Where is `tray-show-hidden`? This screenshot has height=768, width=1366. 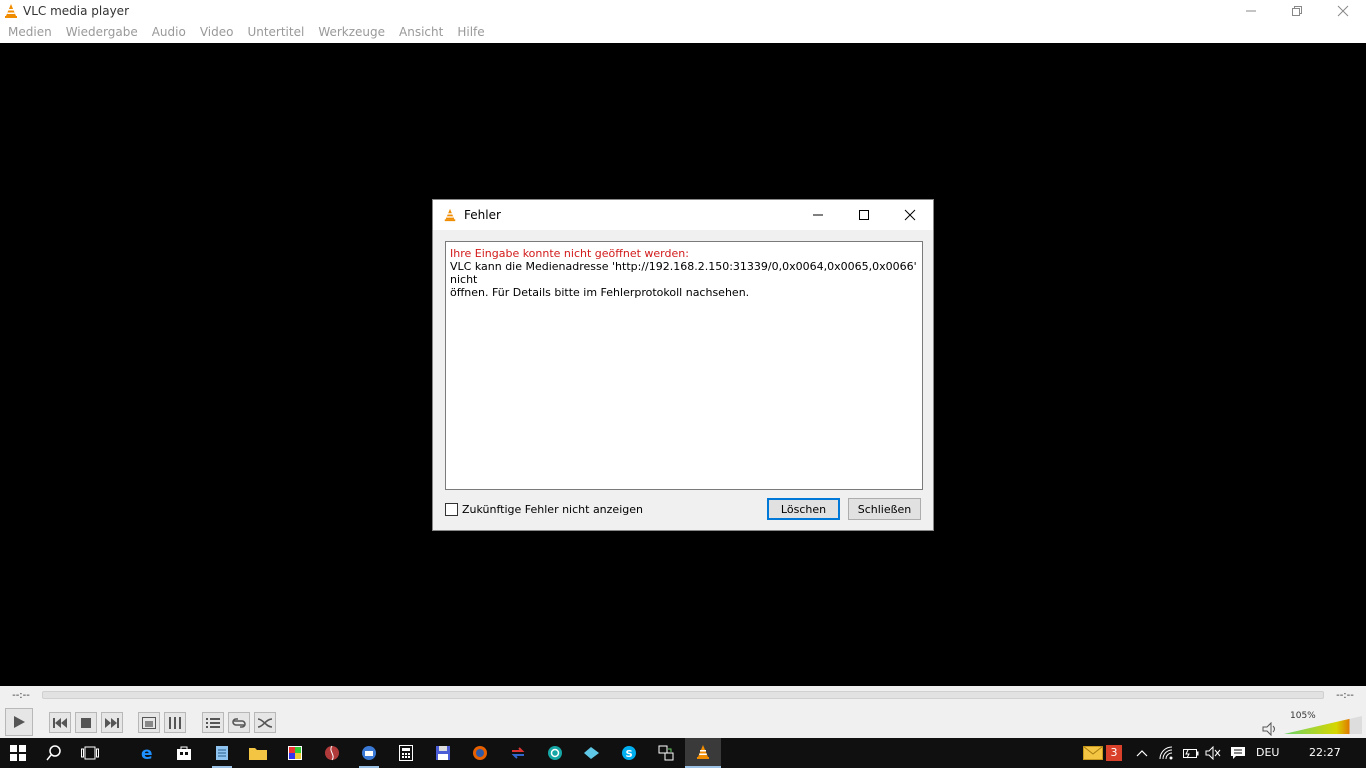 tray-show-hidden is located at coordinates (1142, 753).